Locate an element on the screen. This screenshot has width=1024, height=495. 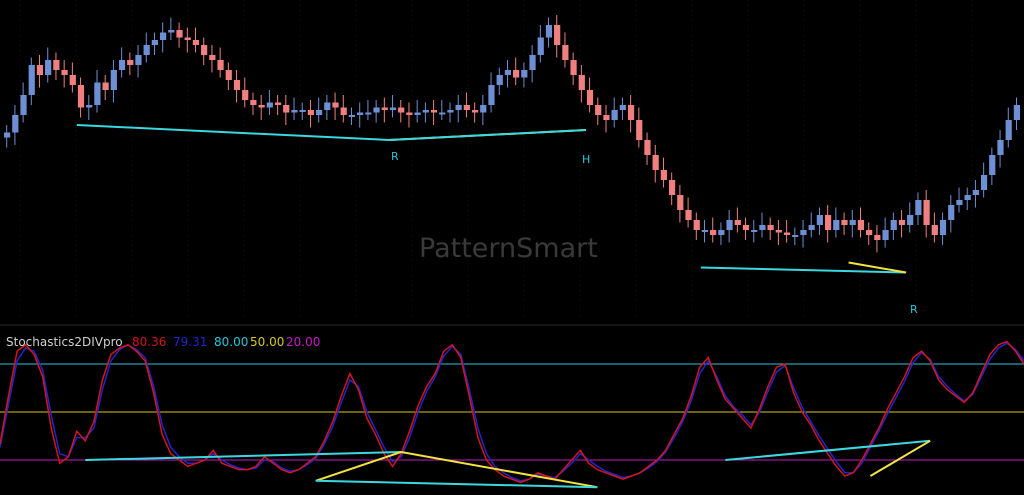
indicator-level-50: 50.00 is located at coordinates (267, 342).